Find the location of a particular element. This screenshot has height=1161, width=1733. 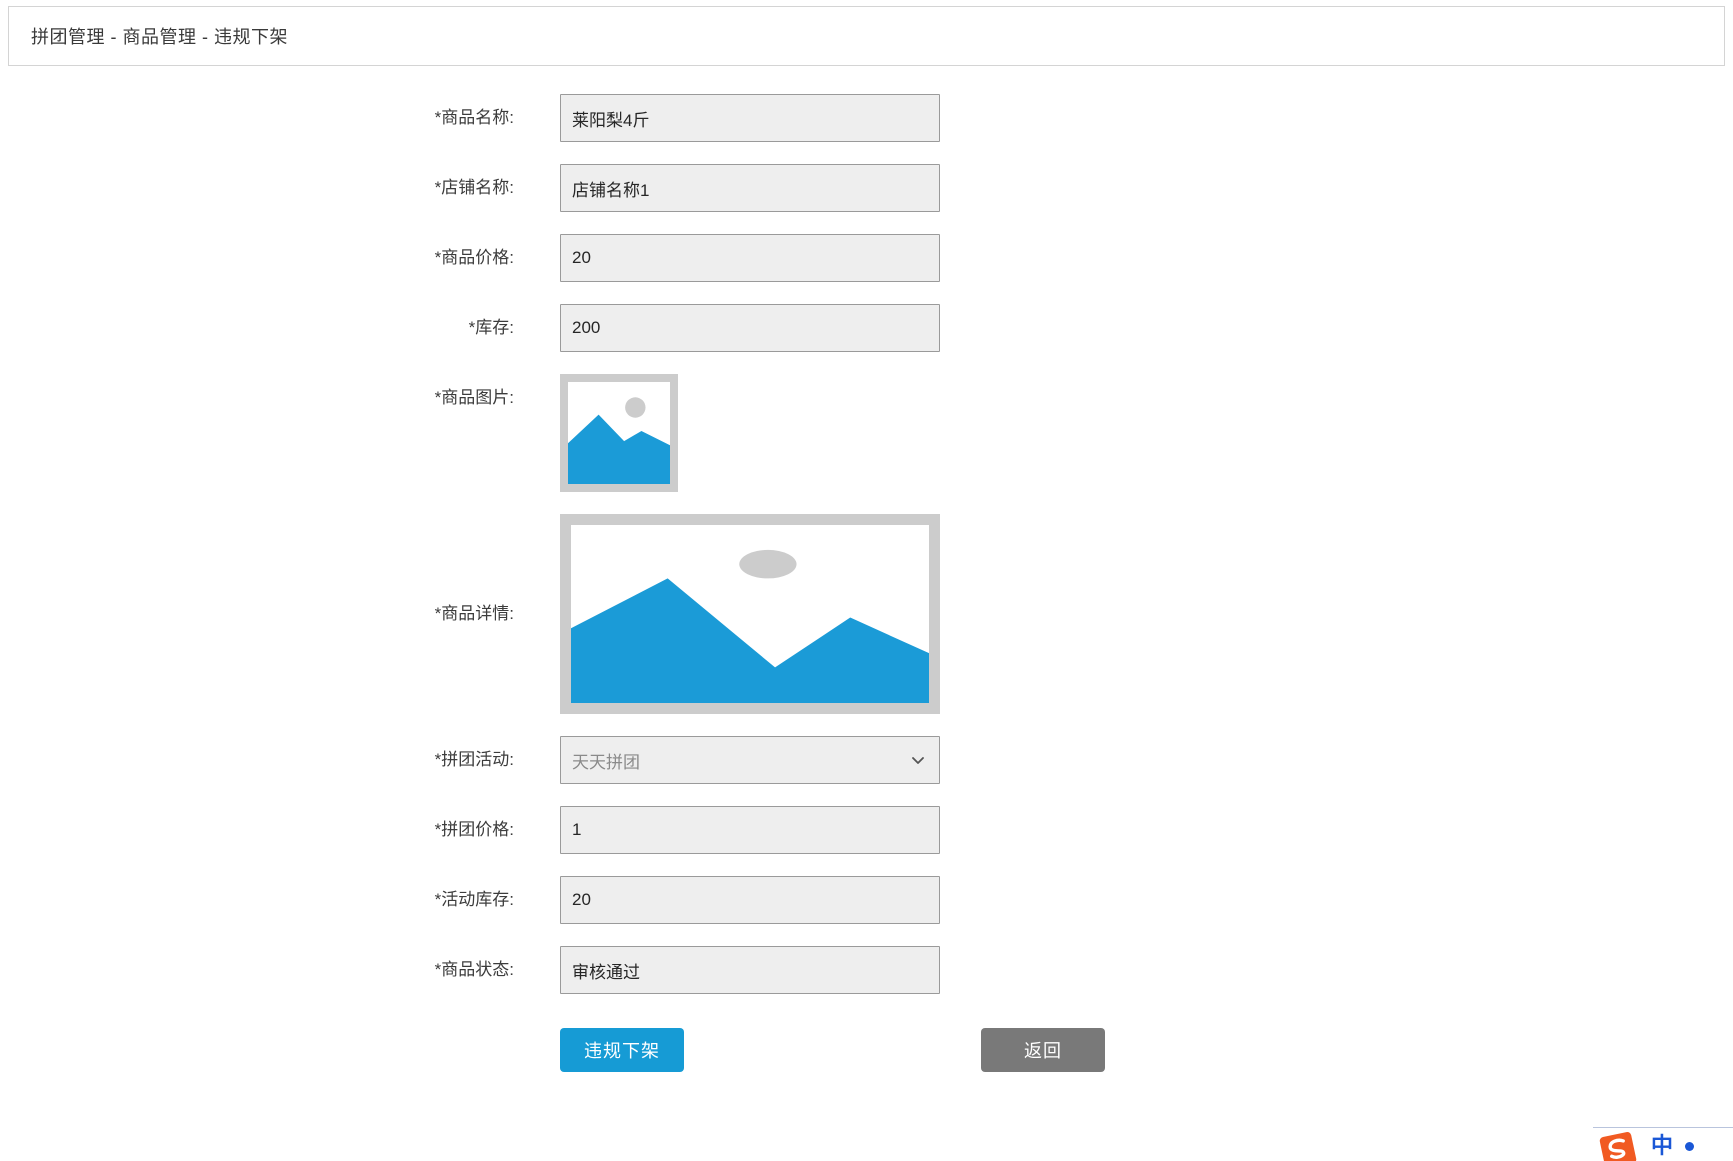

field-activity-stock: 20 is located at coordinates (750, 900).